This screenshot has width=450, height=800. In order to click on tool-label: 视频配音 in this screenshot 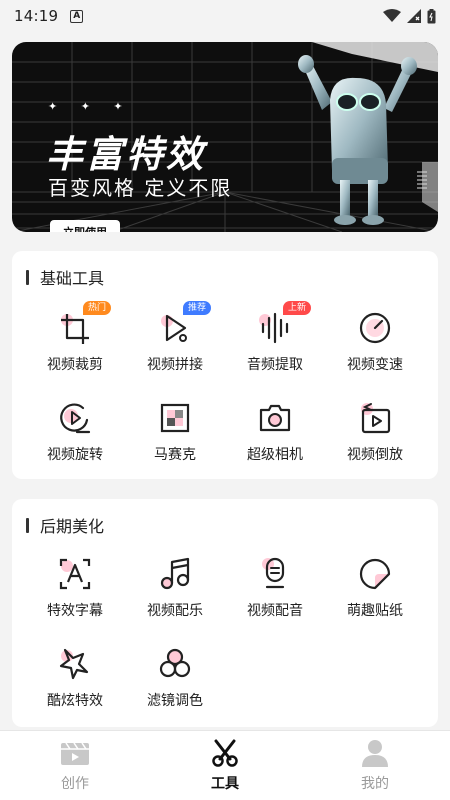, I will do `click(275, 611)`.